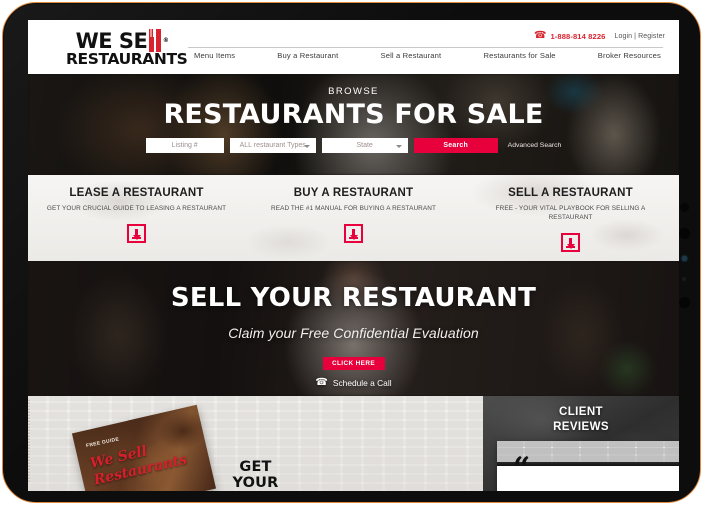  I want to click on hero-title: RESTAURANTS FOR SALE, so click(353, 114).